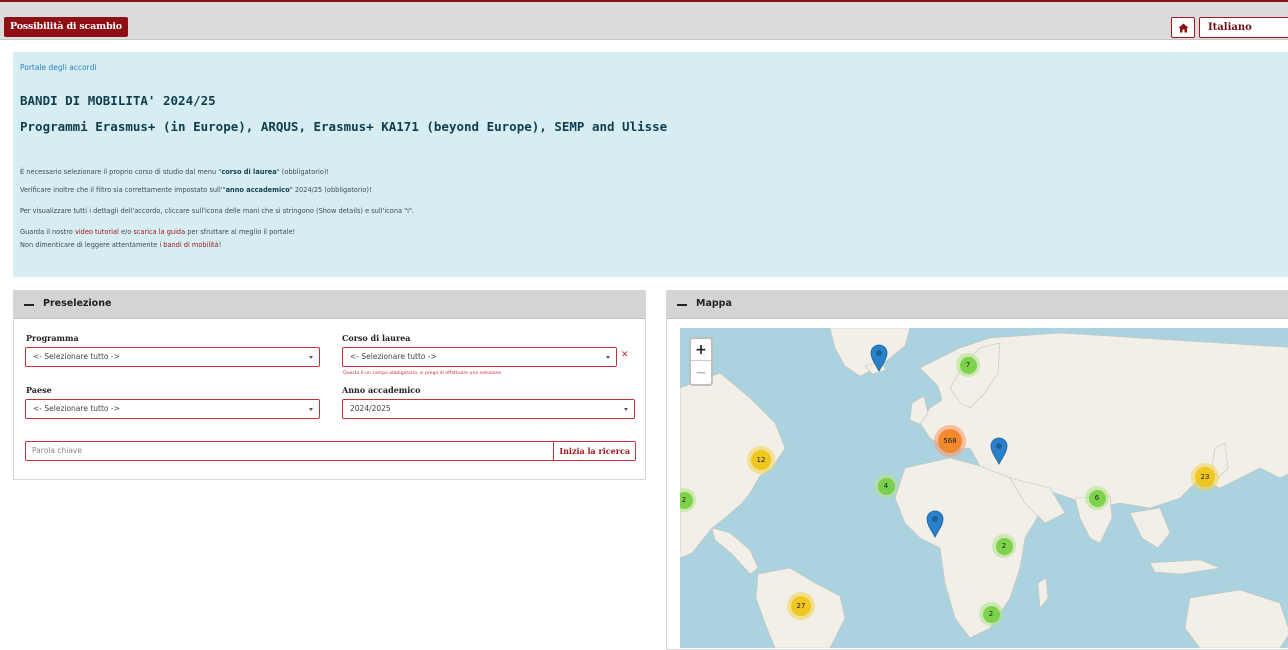 This screenshot has height=650, width=1288. What do you see at coordinates (479, 357) in the screenshot?
I see `course-select: <- Selezionare tutto ->` at bounding box center [479, 357].